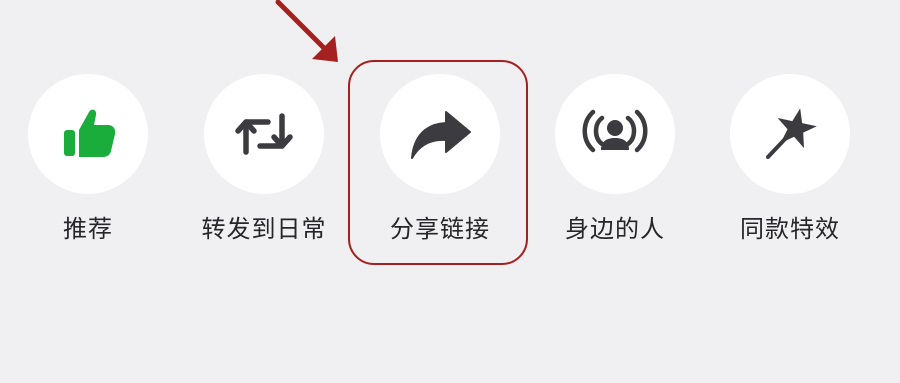 This screenshot has width=900, height=383. I want to click on same-effect-icon-circle, so click(790, 134).